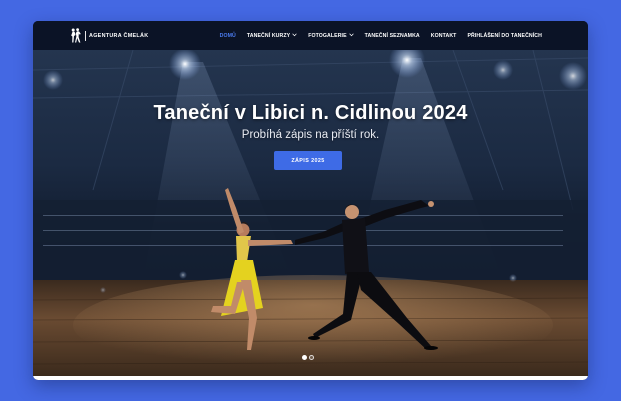 The height and width of the screenshot is (401, 621). I want to click on nav-item-label: TANEČNÍ KURZY, so click(268, 35).